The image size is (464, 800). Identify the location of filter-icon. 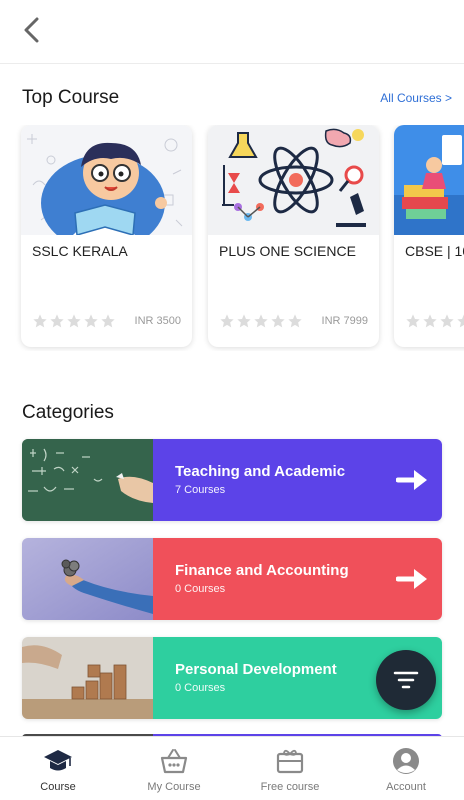
(406, 680).